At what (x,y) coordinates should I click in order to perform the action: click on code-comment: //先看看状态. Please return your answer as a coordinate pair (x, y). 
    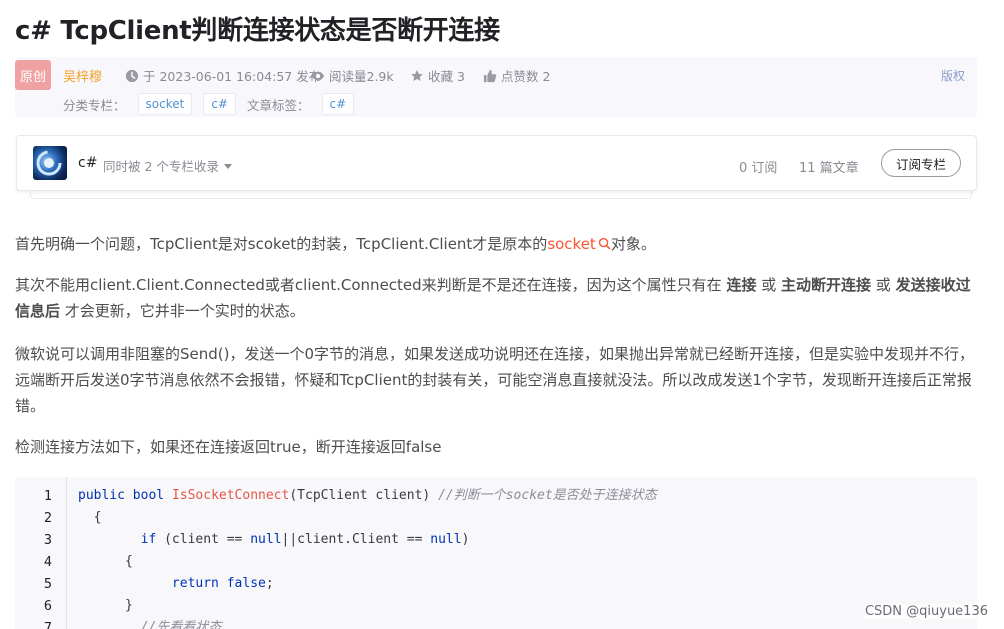
    Looking at the image, I should click on (181, 624).